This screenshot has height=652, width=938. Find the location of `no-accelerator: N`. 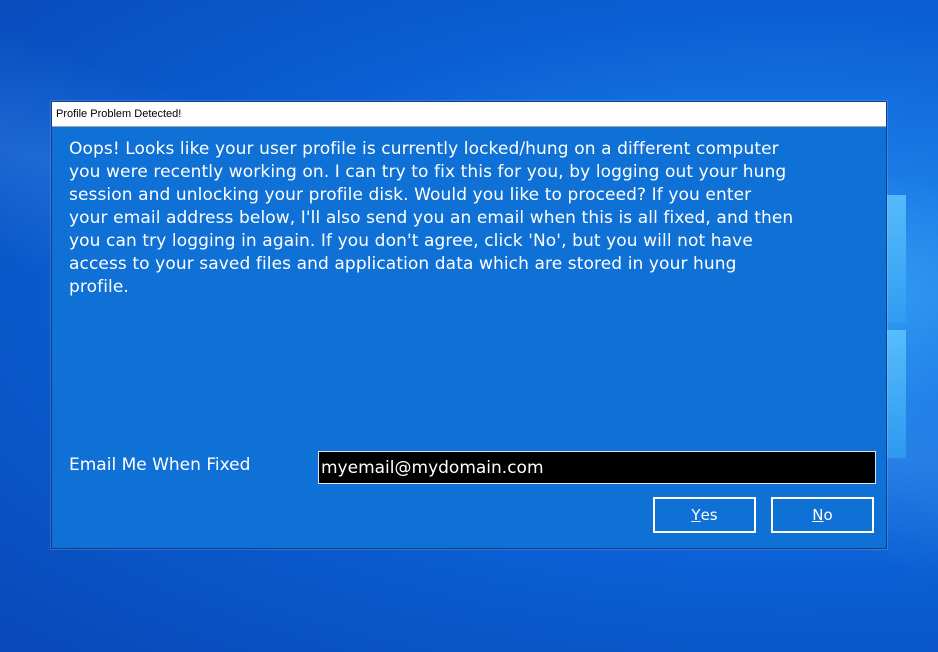

no-accelerator: N is located at coordinates (818, 515).